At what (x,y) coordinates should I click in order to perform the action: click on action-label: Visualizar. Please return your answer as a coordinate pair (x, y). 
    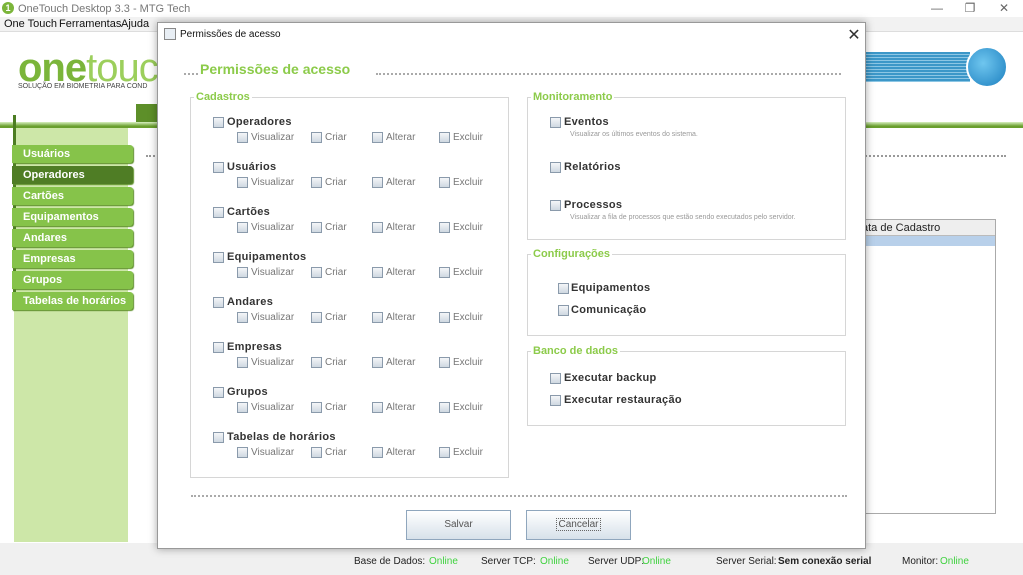
    Looking at the image, I should click on (273, 227).